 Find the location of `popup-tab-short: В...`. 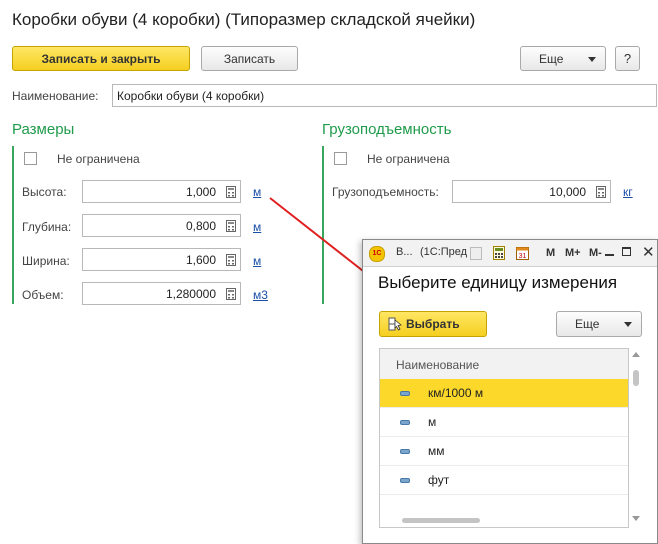

popup-tab-short: В... is located at coordinates (404, 252).